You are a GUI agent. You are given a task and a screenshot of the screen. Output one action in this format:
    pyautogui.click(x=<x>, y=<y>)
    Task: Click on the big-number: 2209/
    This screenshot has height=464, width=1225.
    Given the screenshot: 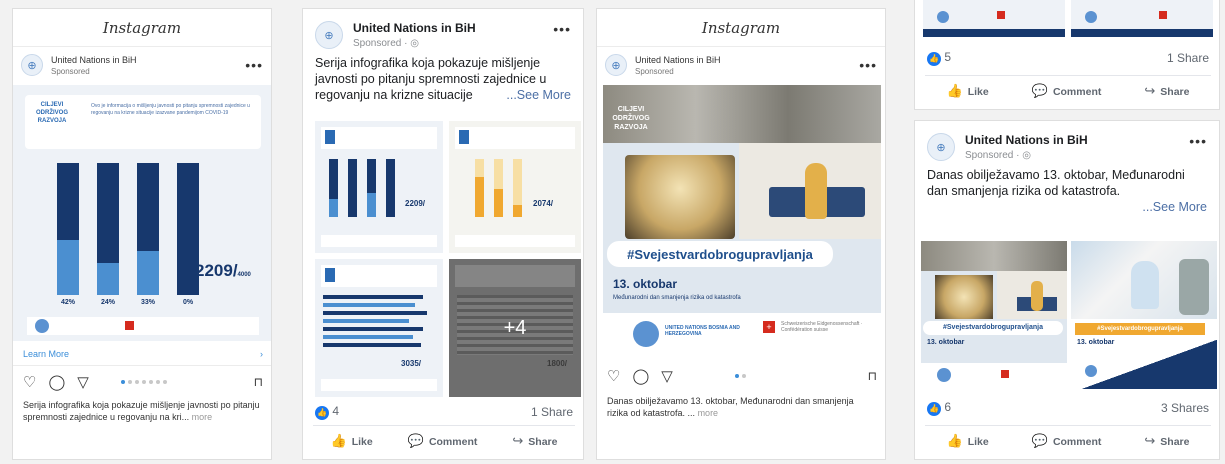 What is the action you would take?
    pyautogui.click(x=216, y=270)
    